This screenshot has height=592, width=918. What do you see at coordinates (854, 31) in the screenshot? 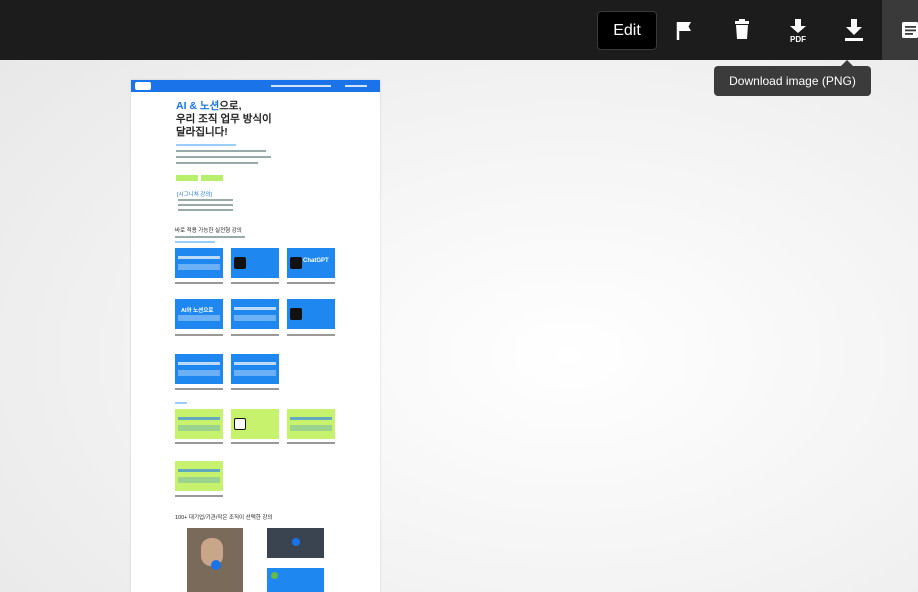
I see `download-image-icon` at bounding box center [854, 31].